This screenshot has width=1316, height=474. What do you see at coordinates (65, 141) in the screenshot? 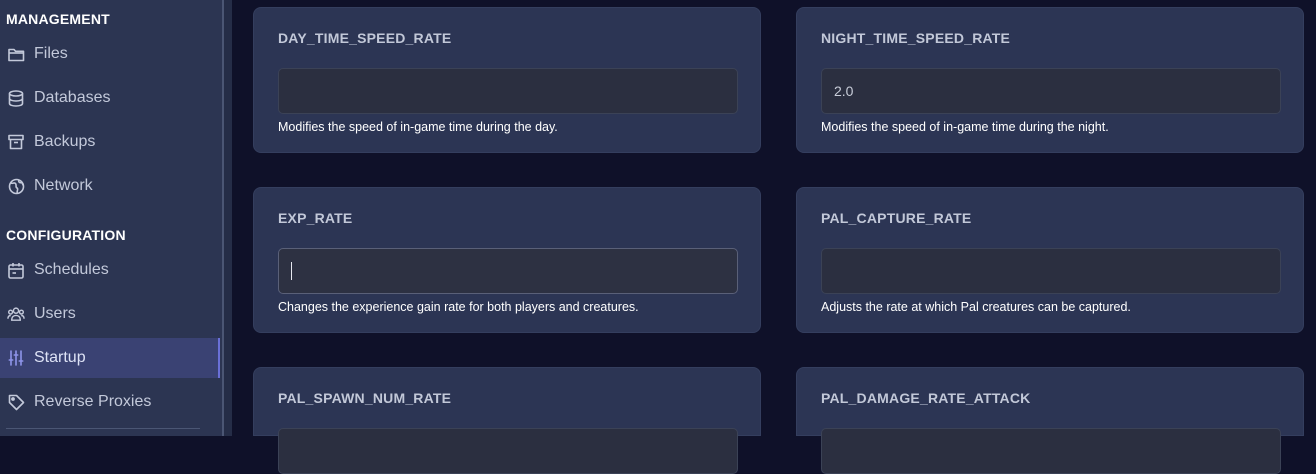
I see `sidebar-item-label: Backups` at bounding box center [65, 141].